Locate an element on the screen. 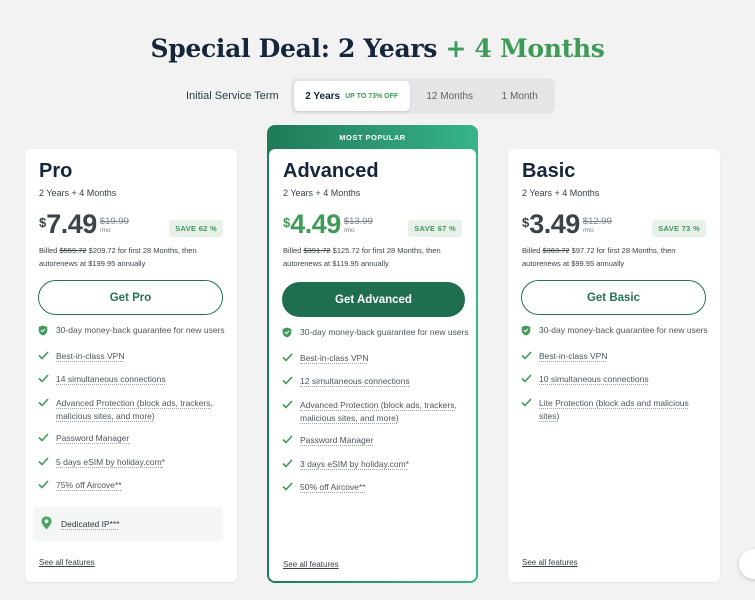 The width and height of the screenshot is (755, 600). chat-widget-button is located at coordinates (747, 564).